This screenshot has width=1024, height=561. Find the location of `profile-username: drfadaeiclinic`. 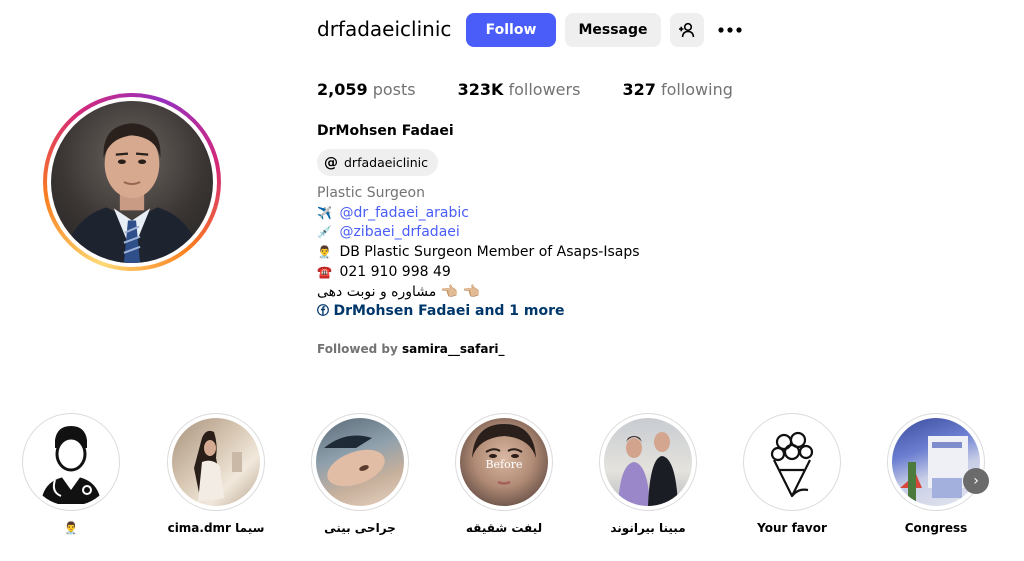

profile-username: drfadaeiclinic is located at coordinates (384, 29).